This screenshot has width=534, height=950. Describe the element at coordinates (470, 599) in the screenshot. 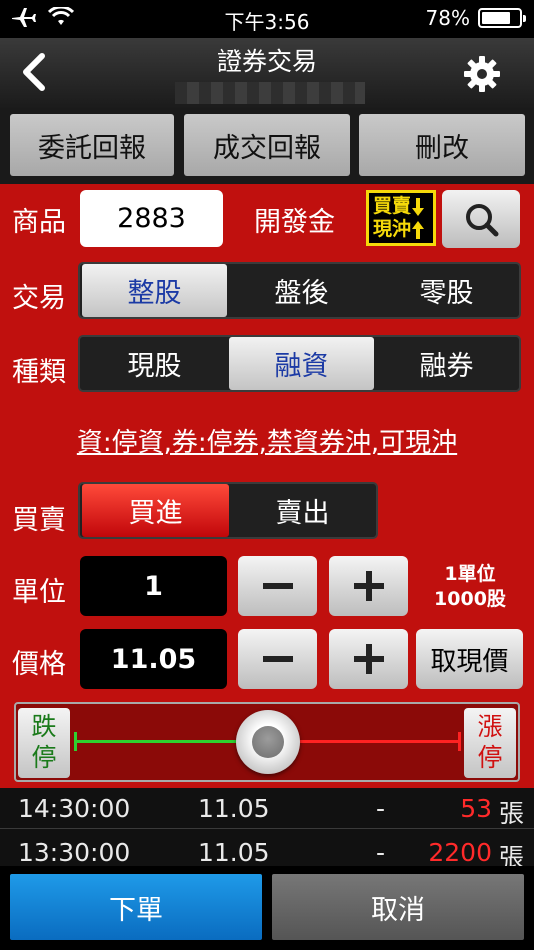

I see `unit-note-line2: 1000股` at that location.